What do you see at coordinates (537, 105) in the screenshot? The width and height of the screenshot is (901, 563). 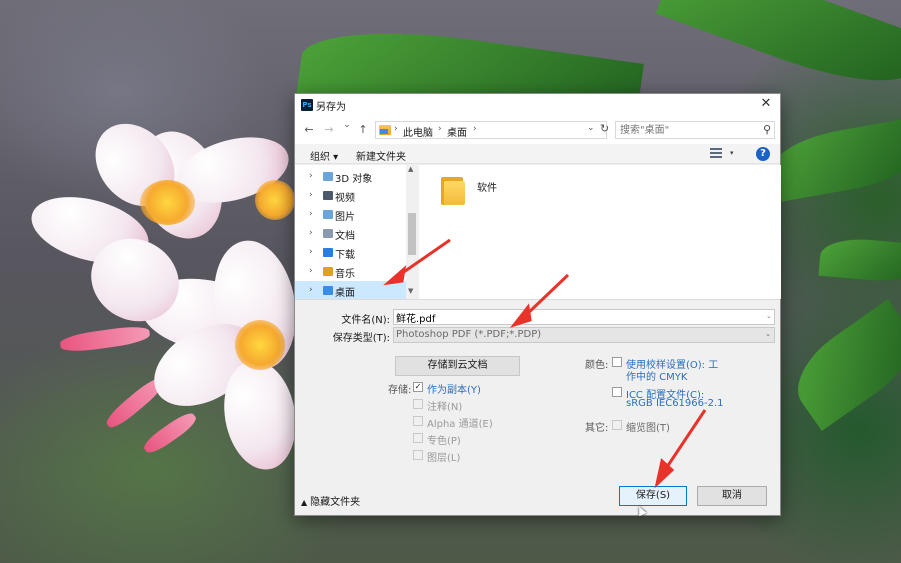 I see `title-bar: Ps 另存为 ✕` at bounding box center [537, 105].